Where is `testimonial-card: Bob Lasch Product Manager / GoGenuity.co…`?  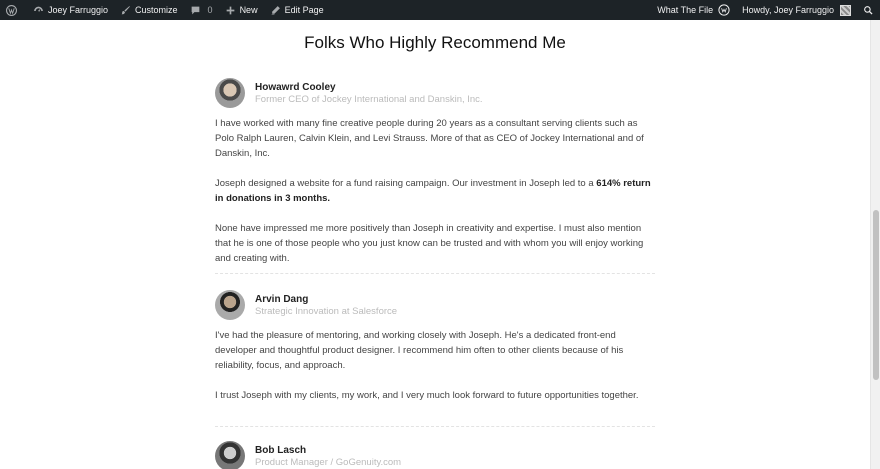
testimonial-card: Bob Lasch Product Manager / GoGenuity.co… is located at coordinates (435, 454).